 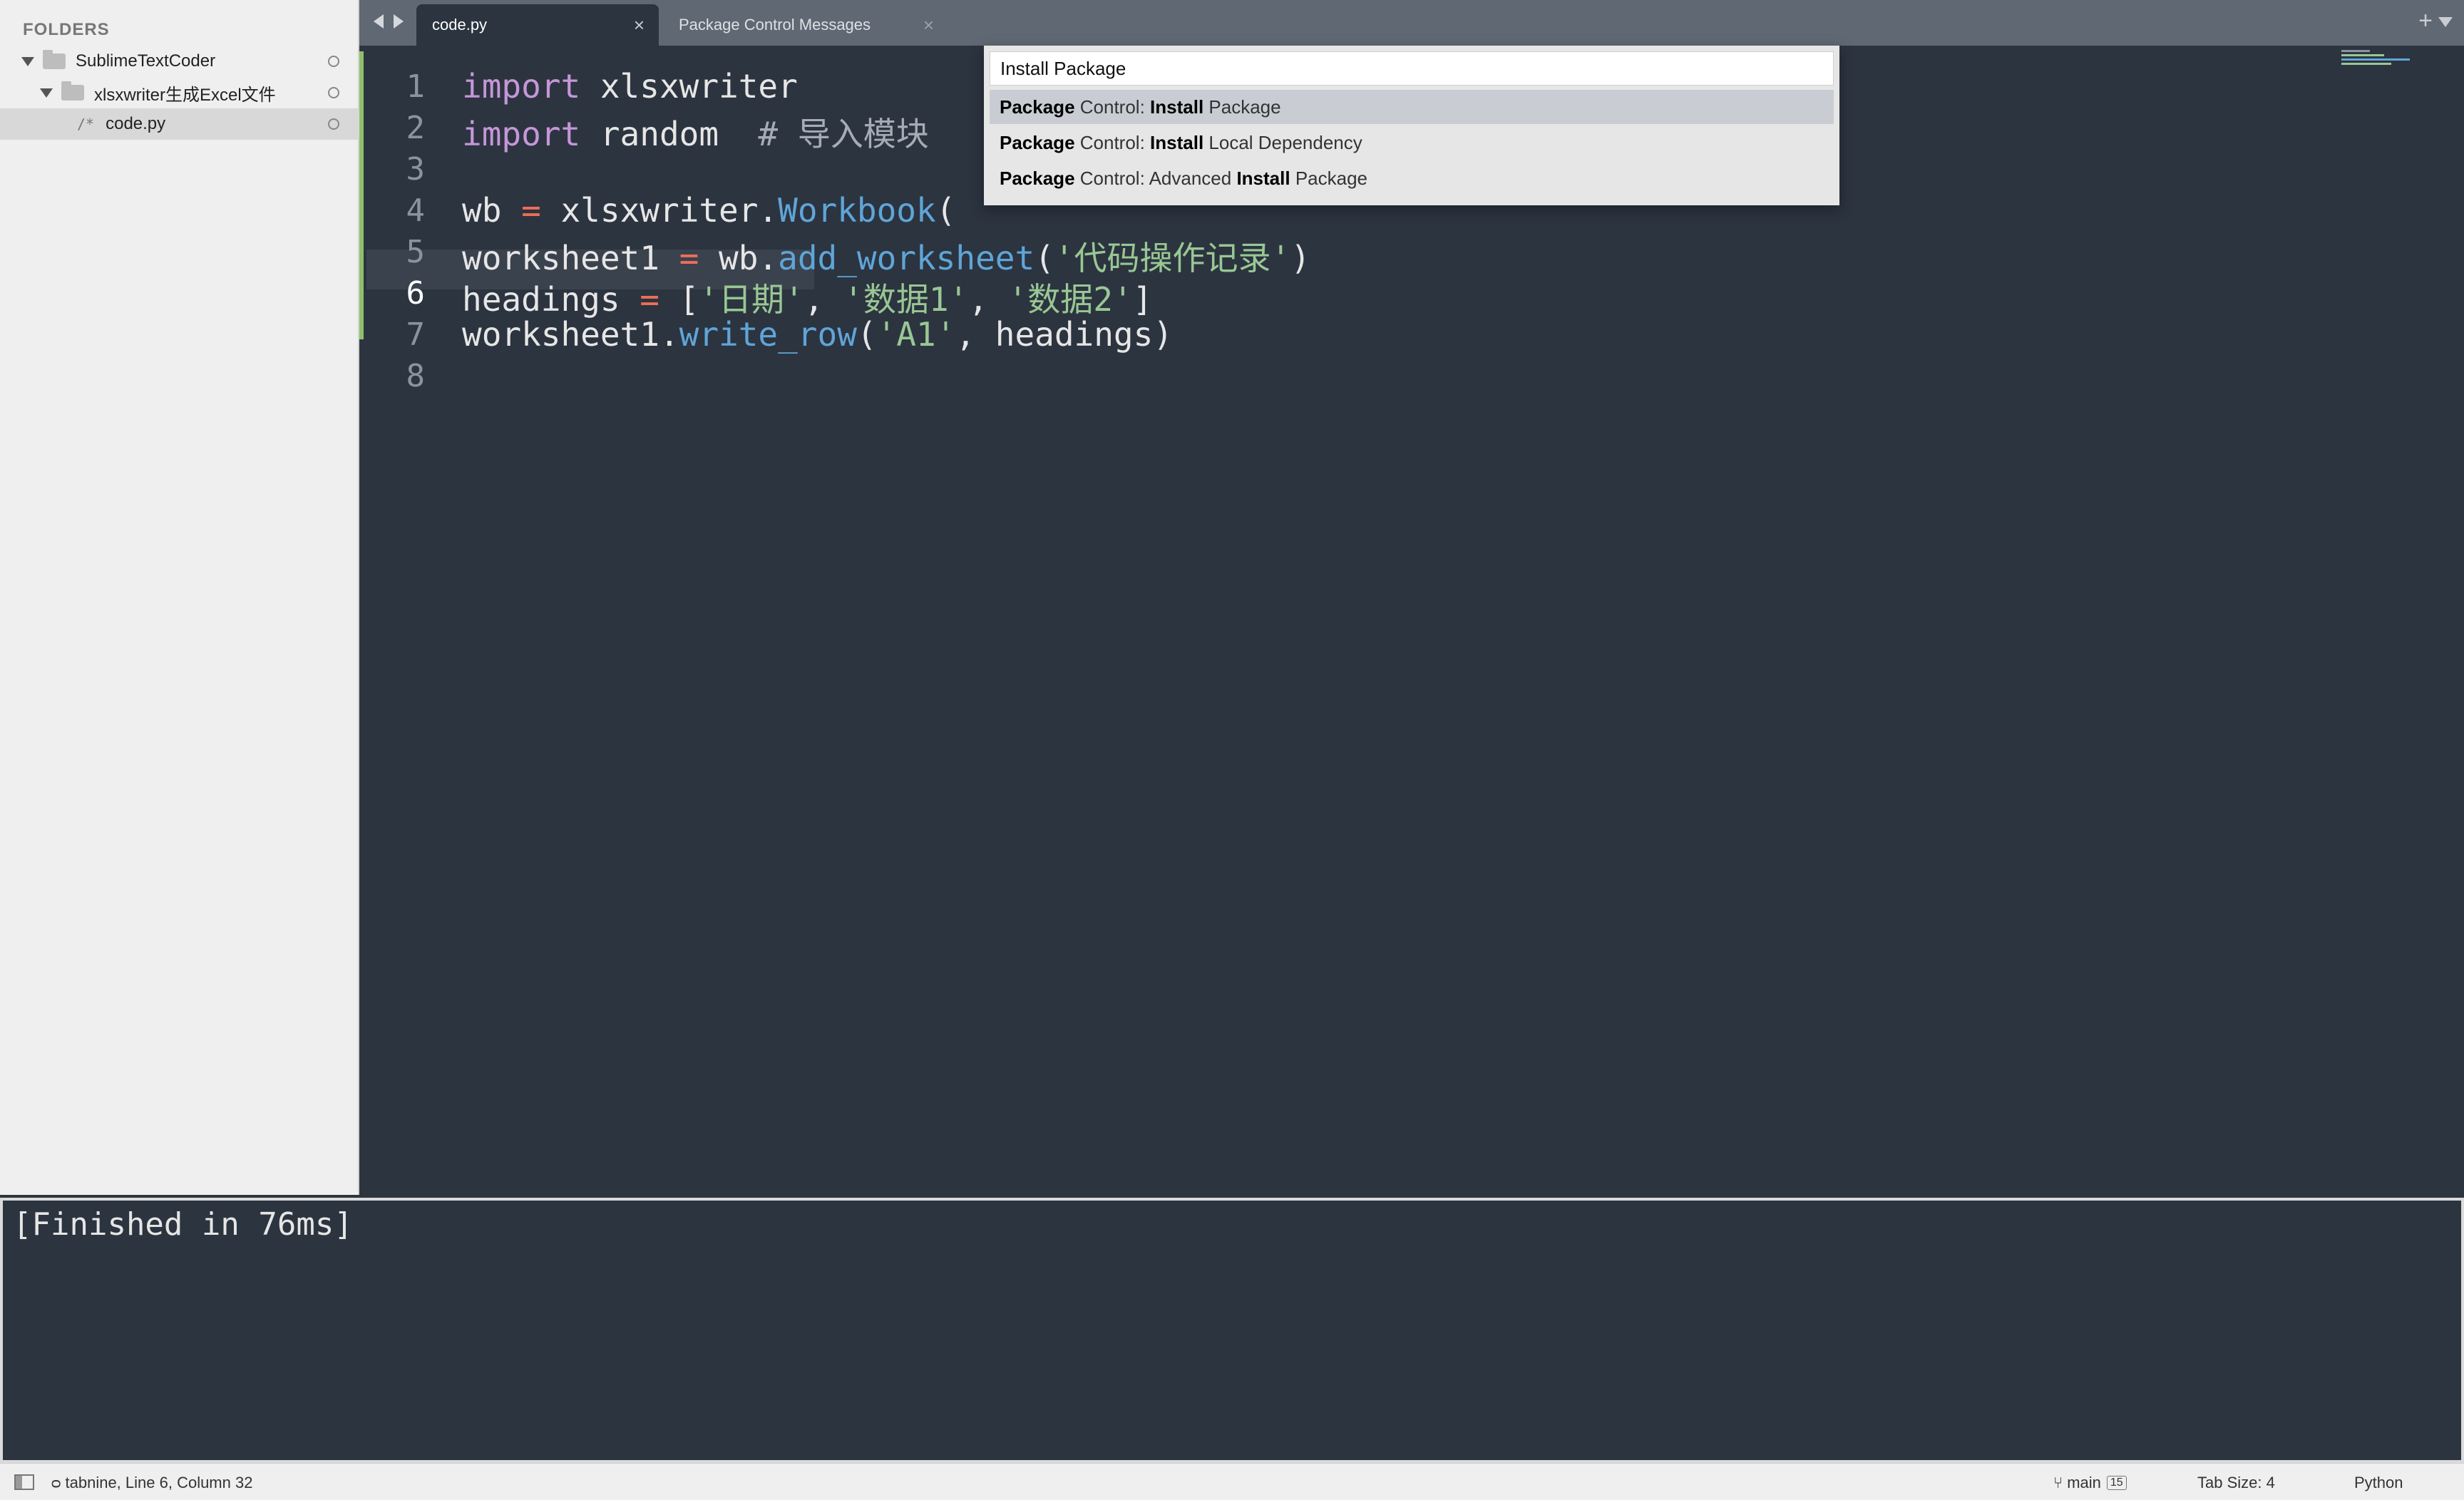 I want to click on operator: =, so click(x=531, y=211).